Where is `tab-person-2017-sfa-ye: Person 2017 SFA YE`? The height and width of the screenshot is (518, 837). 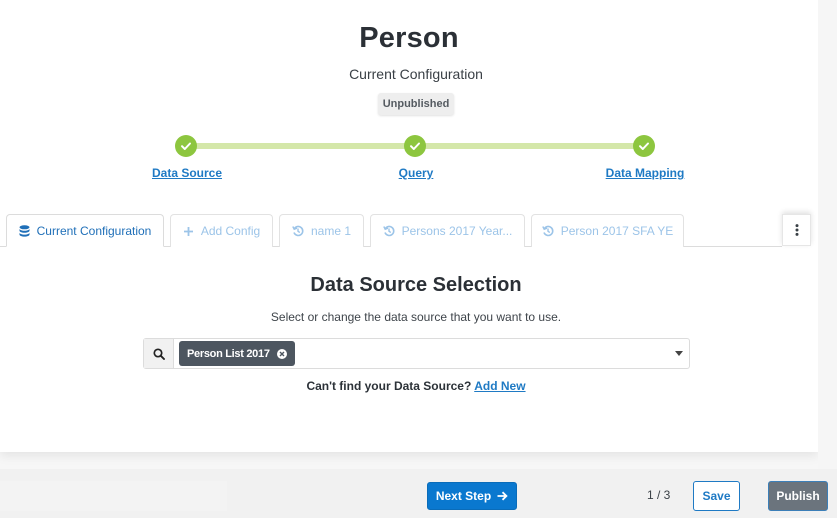
tab-person-2017-sfa-ye: Person 2017 SFA YE is located at coordinates (607, 230).